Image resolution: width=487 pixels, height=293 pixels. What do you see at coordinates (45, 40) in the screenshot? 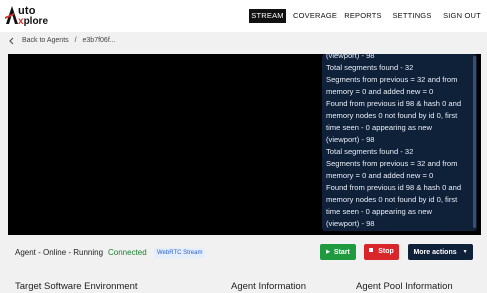
I see `back-to-agents-label: Back to Agents` at bounding box center [45, 40].